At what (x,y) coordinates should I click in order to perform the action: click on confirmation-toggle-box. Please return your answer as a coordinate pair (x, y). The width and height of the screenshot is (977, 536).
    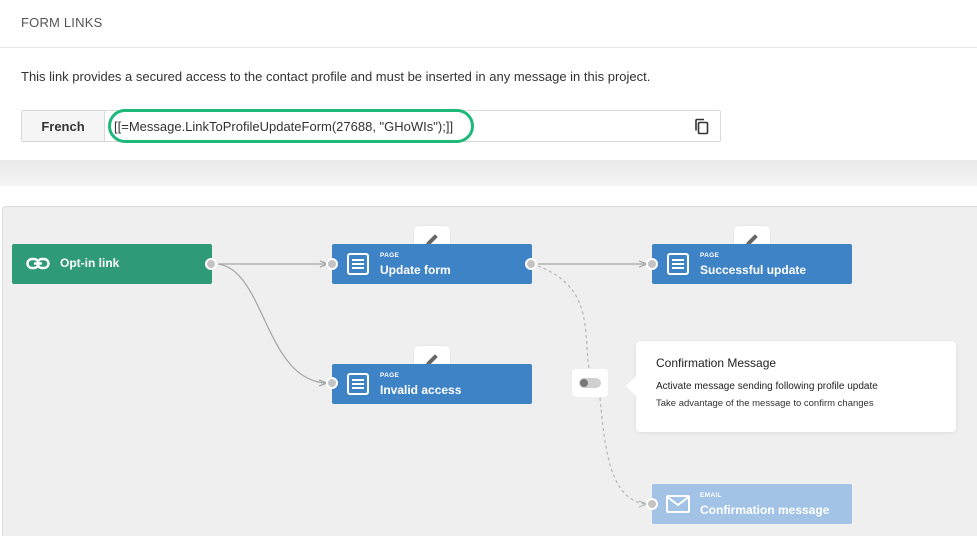
    Looking at the image, I should click on (590, 383).